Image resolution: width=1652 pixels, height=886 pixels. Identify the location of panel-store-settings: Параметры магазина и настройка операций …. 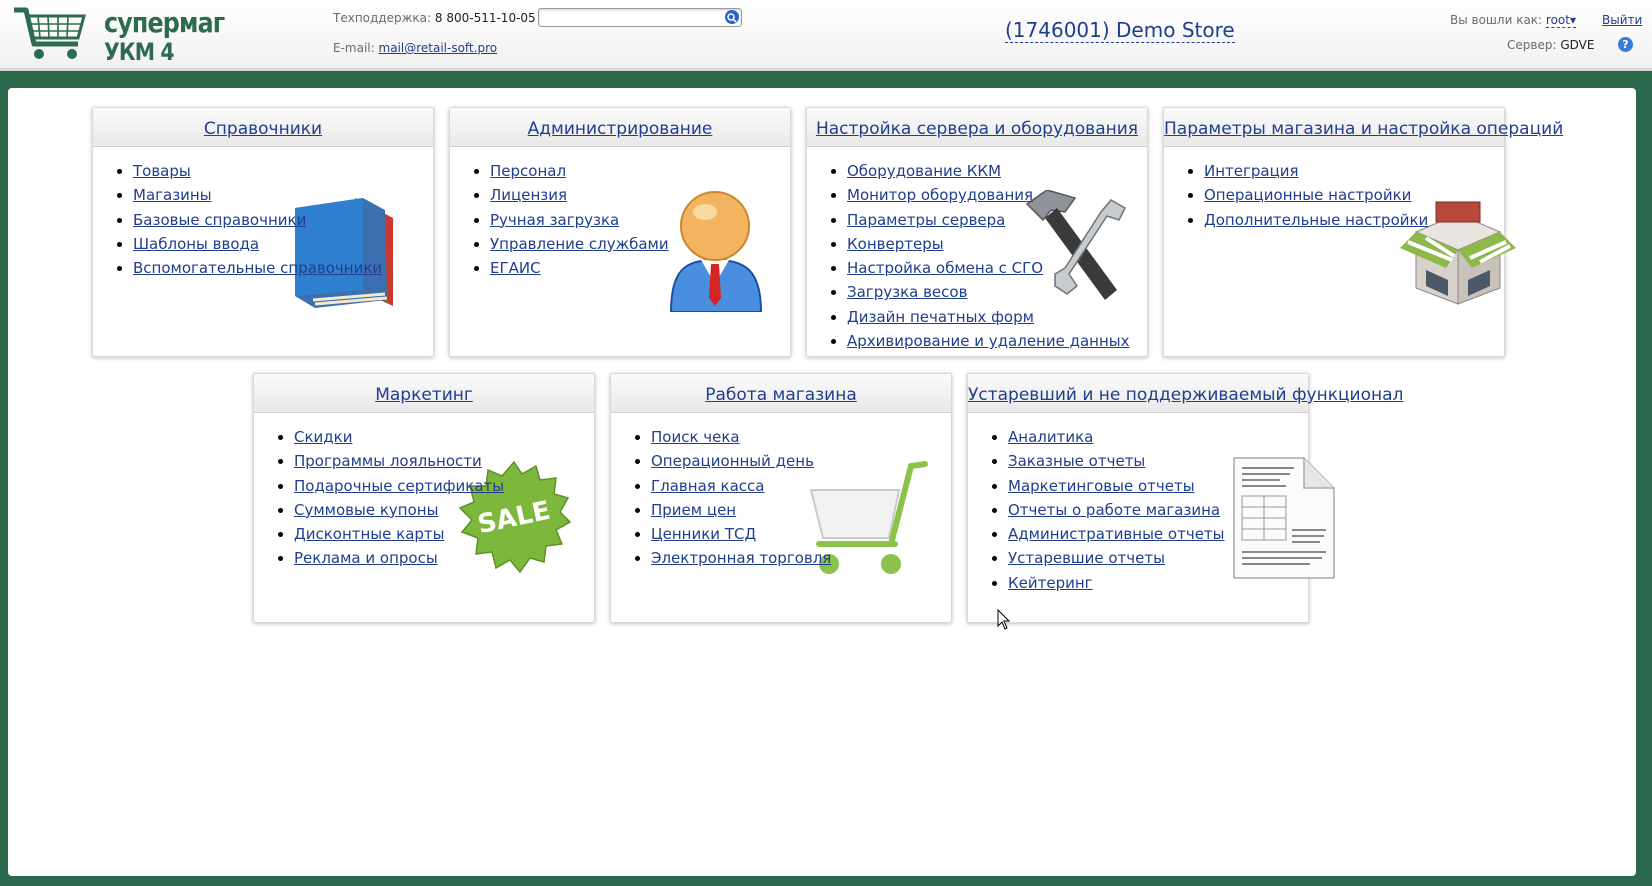
(1363, 232).